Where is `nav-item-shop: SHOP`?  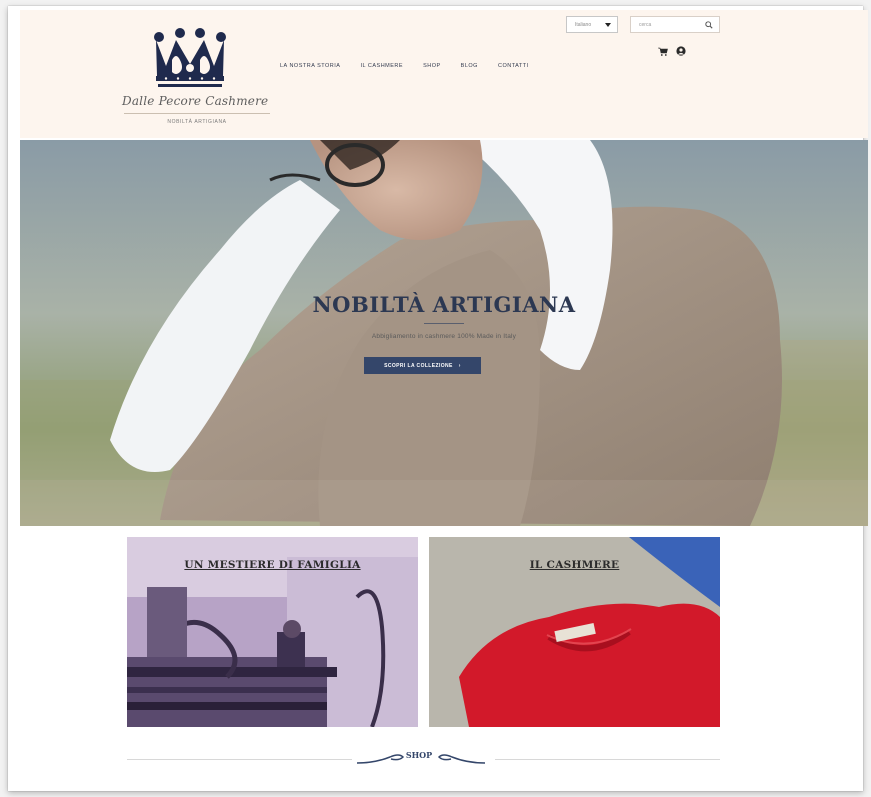 nav-item-shop: SHOP is located at coordinates (432, 66).